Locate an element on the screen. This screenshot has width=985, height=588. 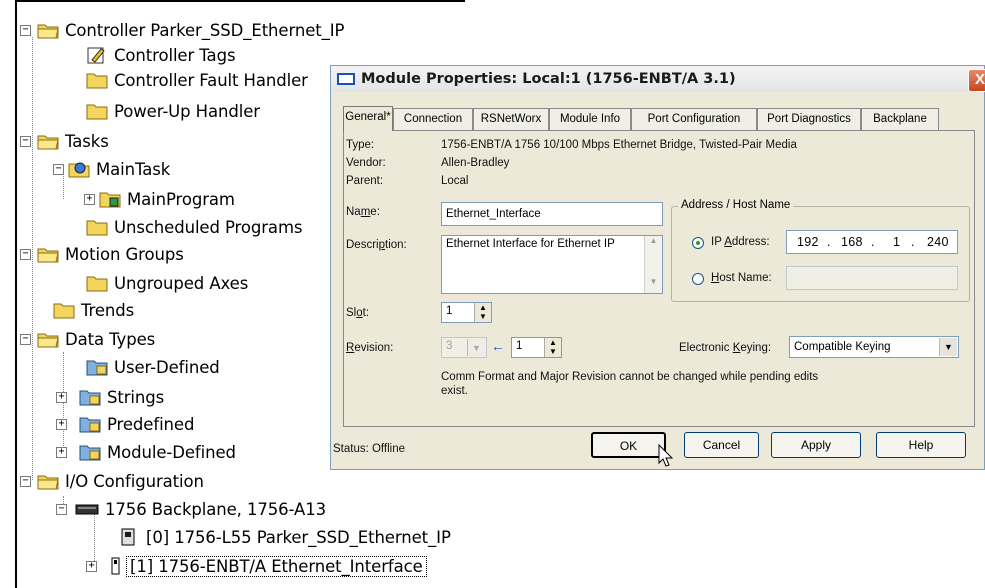
slot-value: 1 is located at coordinates (449, 311).